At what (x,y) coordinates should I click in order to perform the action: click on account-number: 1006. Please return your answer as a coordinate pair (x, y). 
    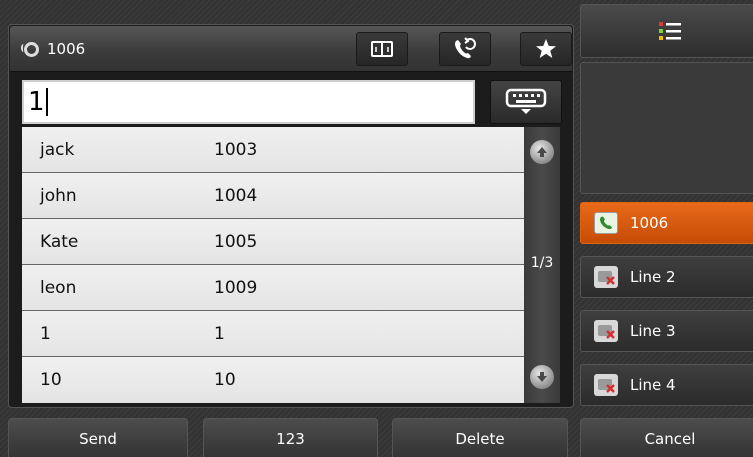
    Looking at the image, I should click on (66, 49).